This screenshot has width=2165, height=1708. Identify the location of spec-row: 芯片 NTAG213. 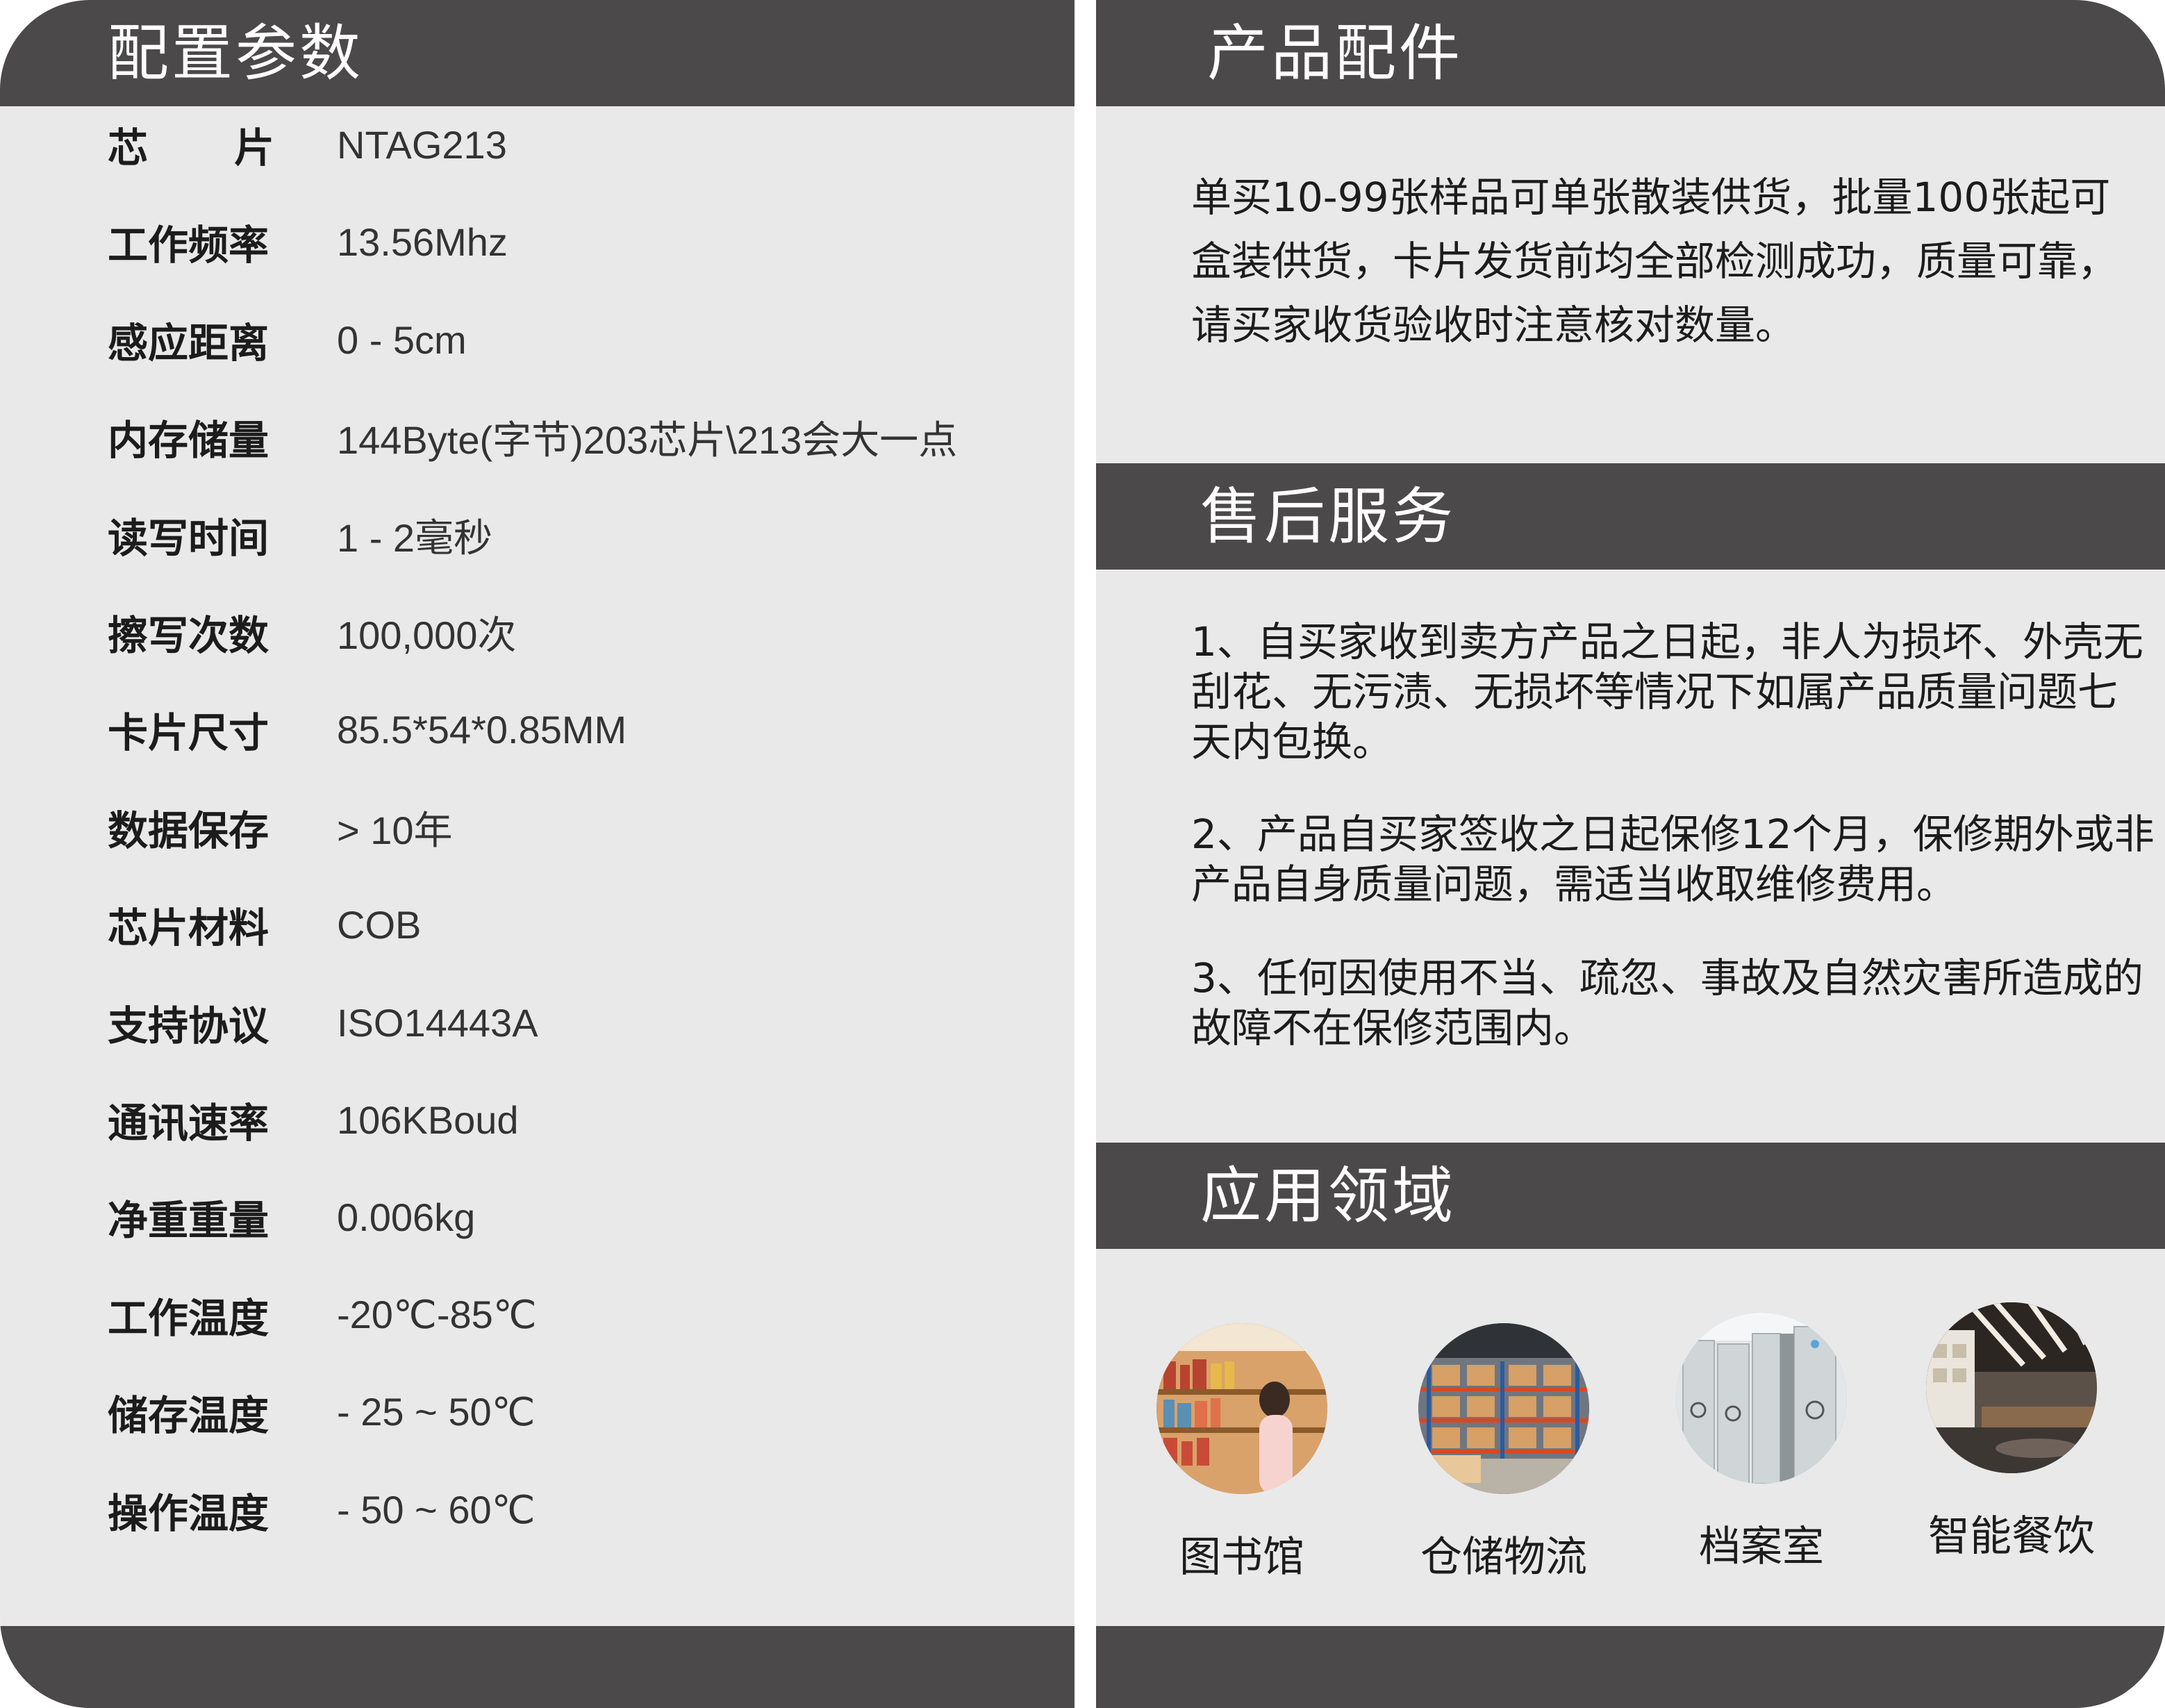
(307, 144).